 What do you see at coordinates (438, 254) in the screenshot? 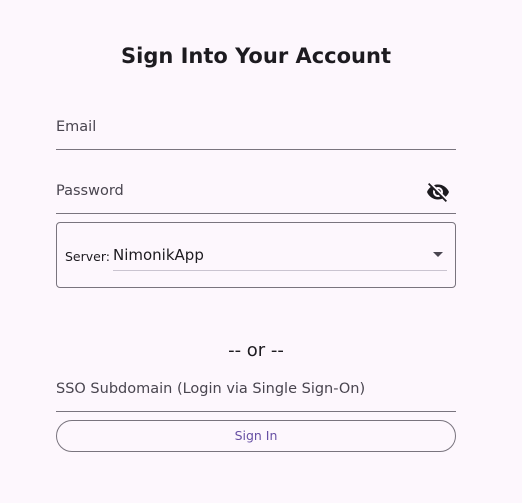
I see `caret-down-icon` at bounding box center [438, 254].